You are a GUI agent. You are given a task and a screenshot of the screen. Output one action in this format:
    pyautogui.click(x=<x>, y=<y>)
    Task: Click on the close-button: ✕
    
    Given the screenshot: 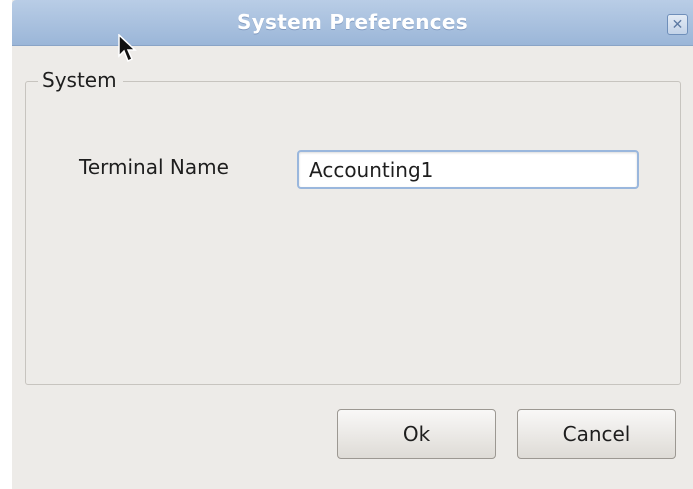 What is the action you would take?
    pyautogui.click(x=677, y=24)
    